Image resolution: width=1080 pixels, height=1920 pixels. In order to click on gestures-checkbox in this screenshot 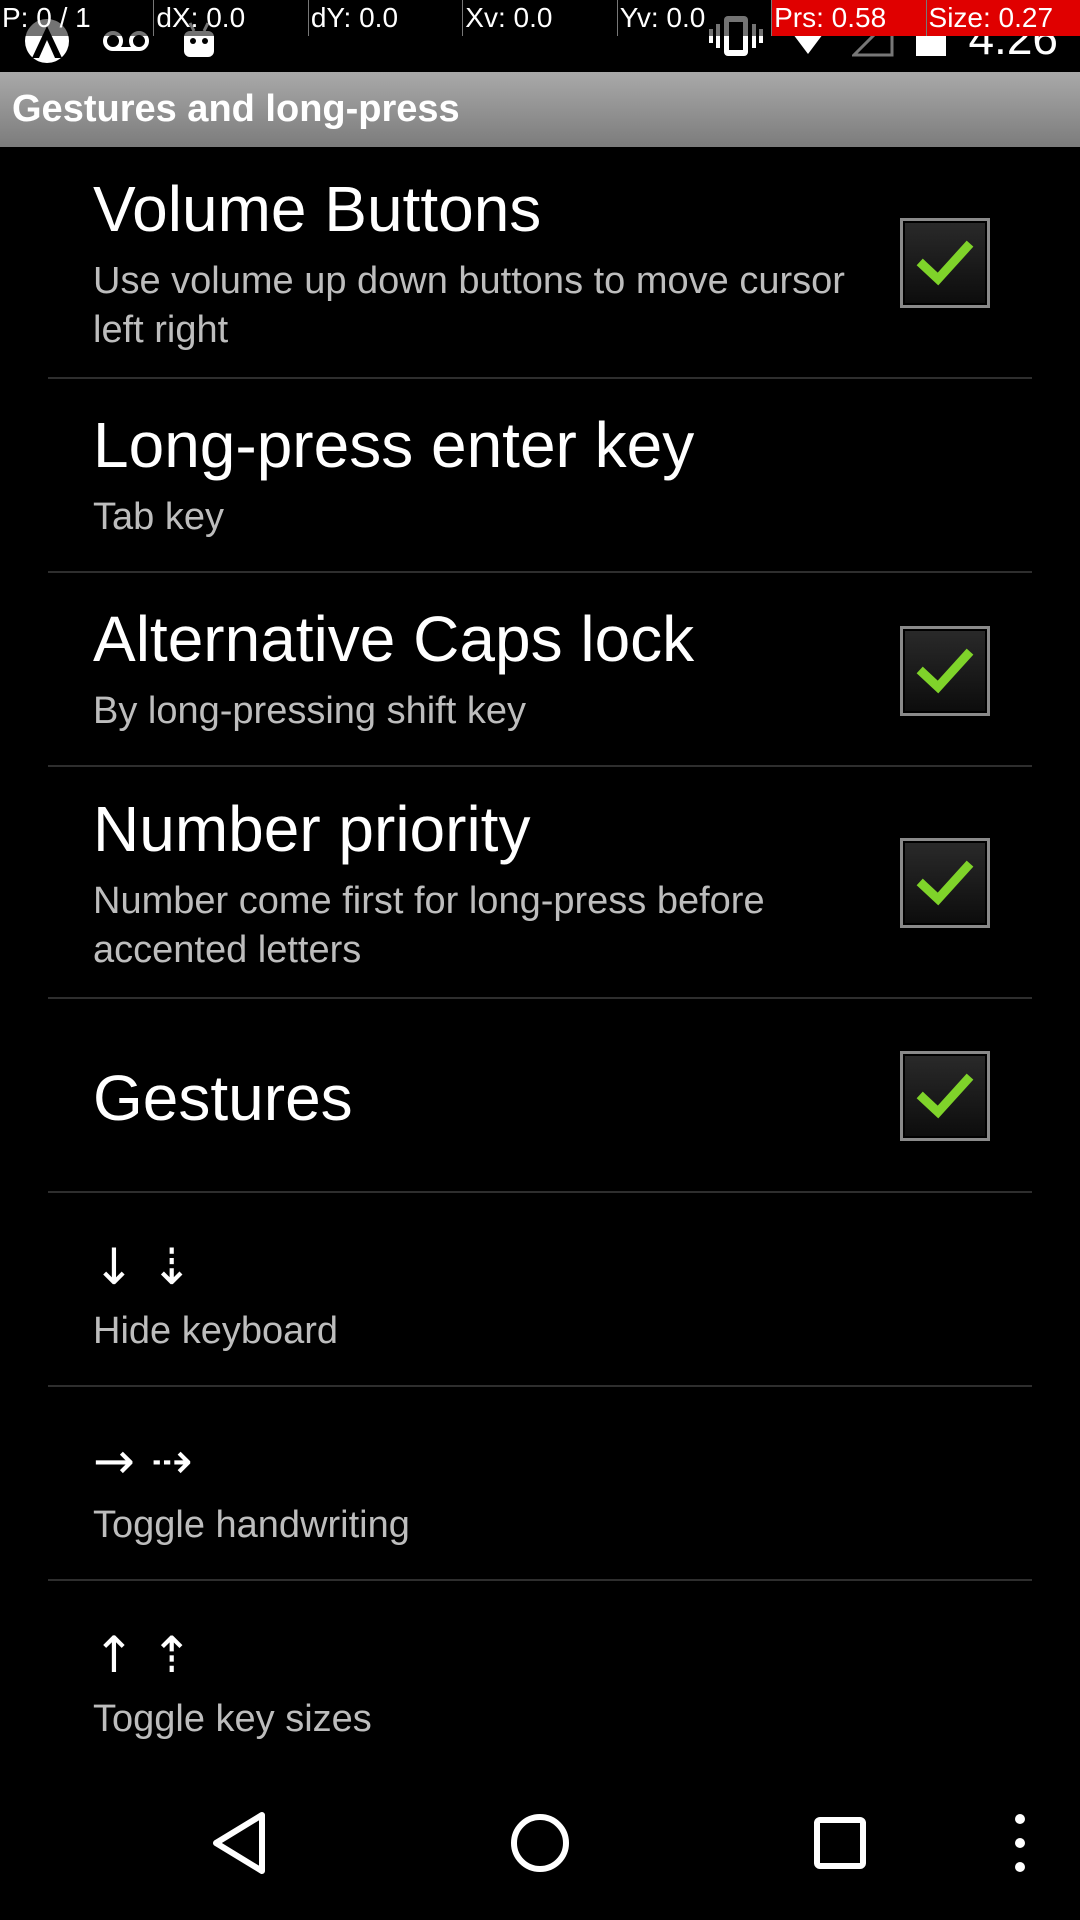, I will do `click(945, 1096)`.